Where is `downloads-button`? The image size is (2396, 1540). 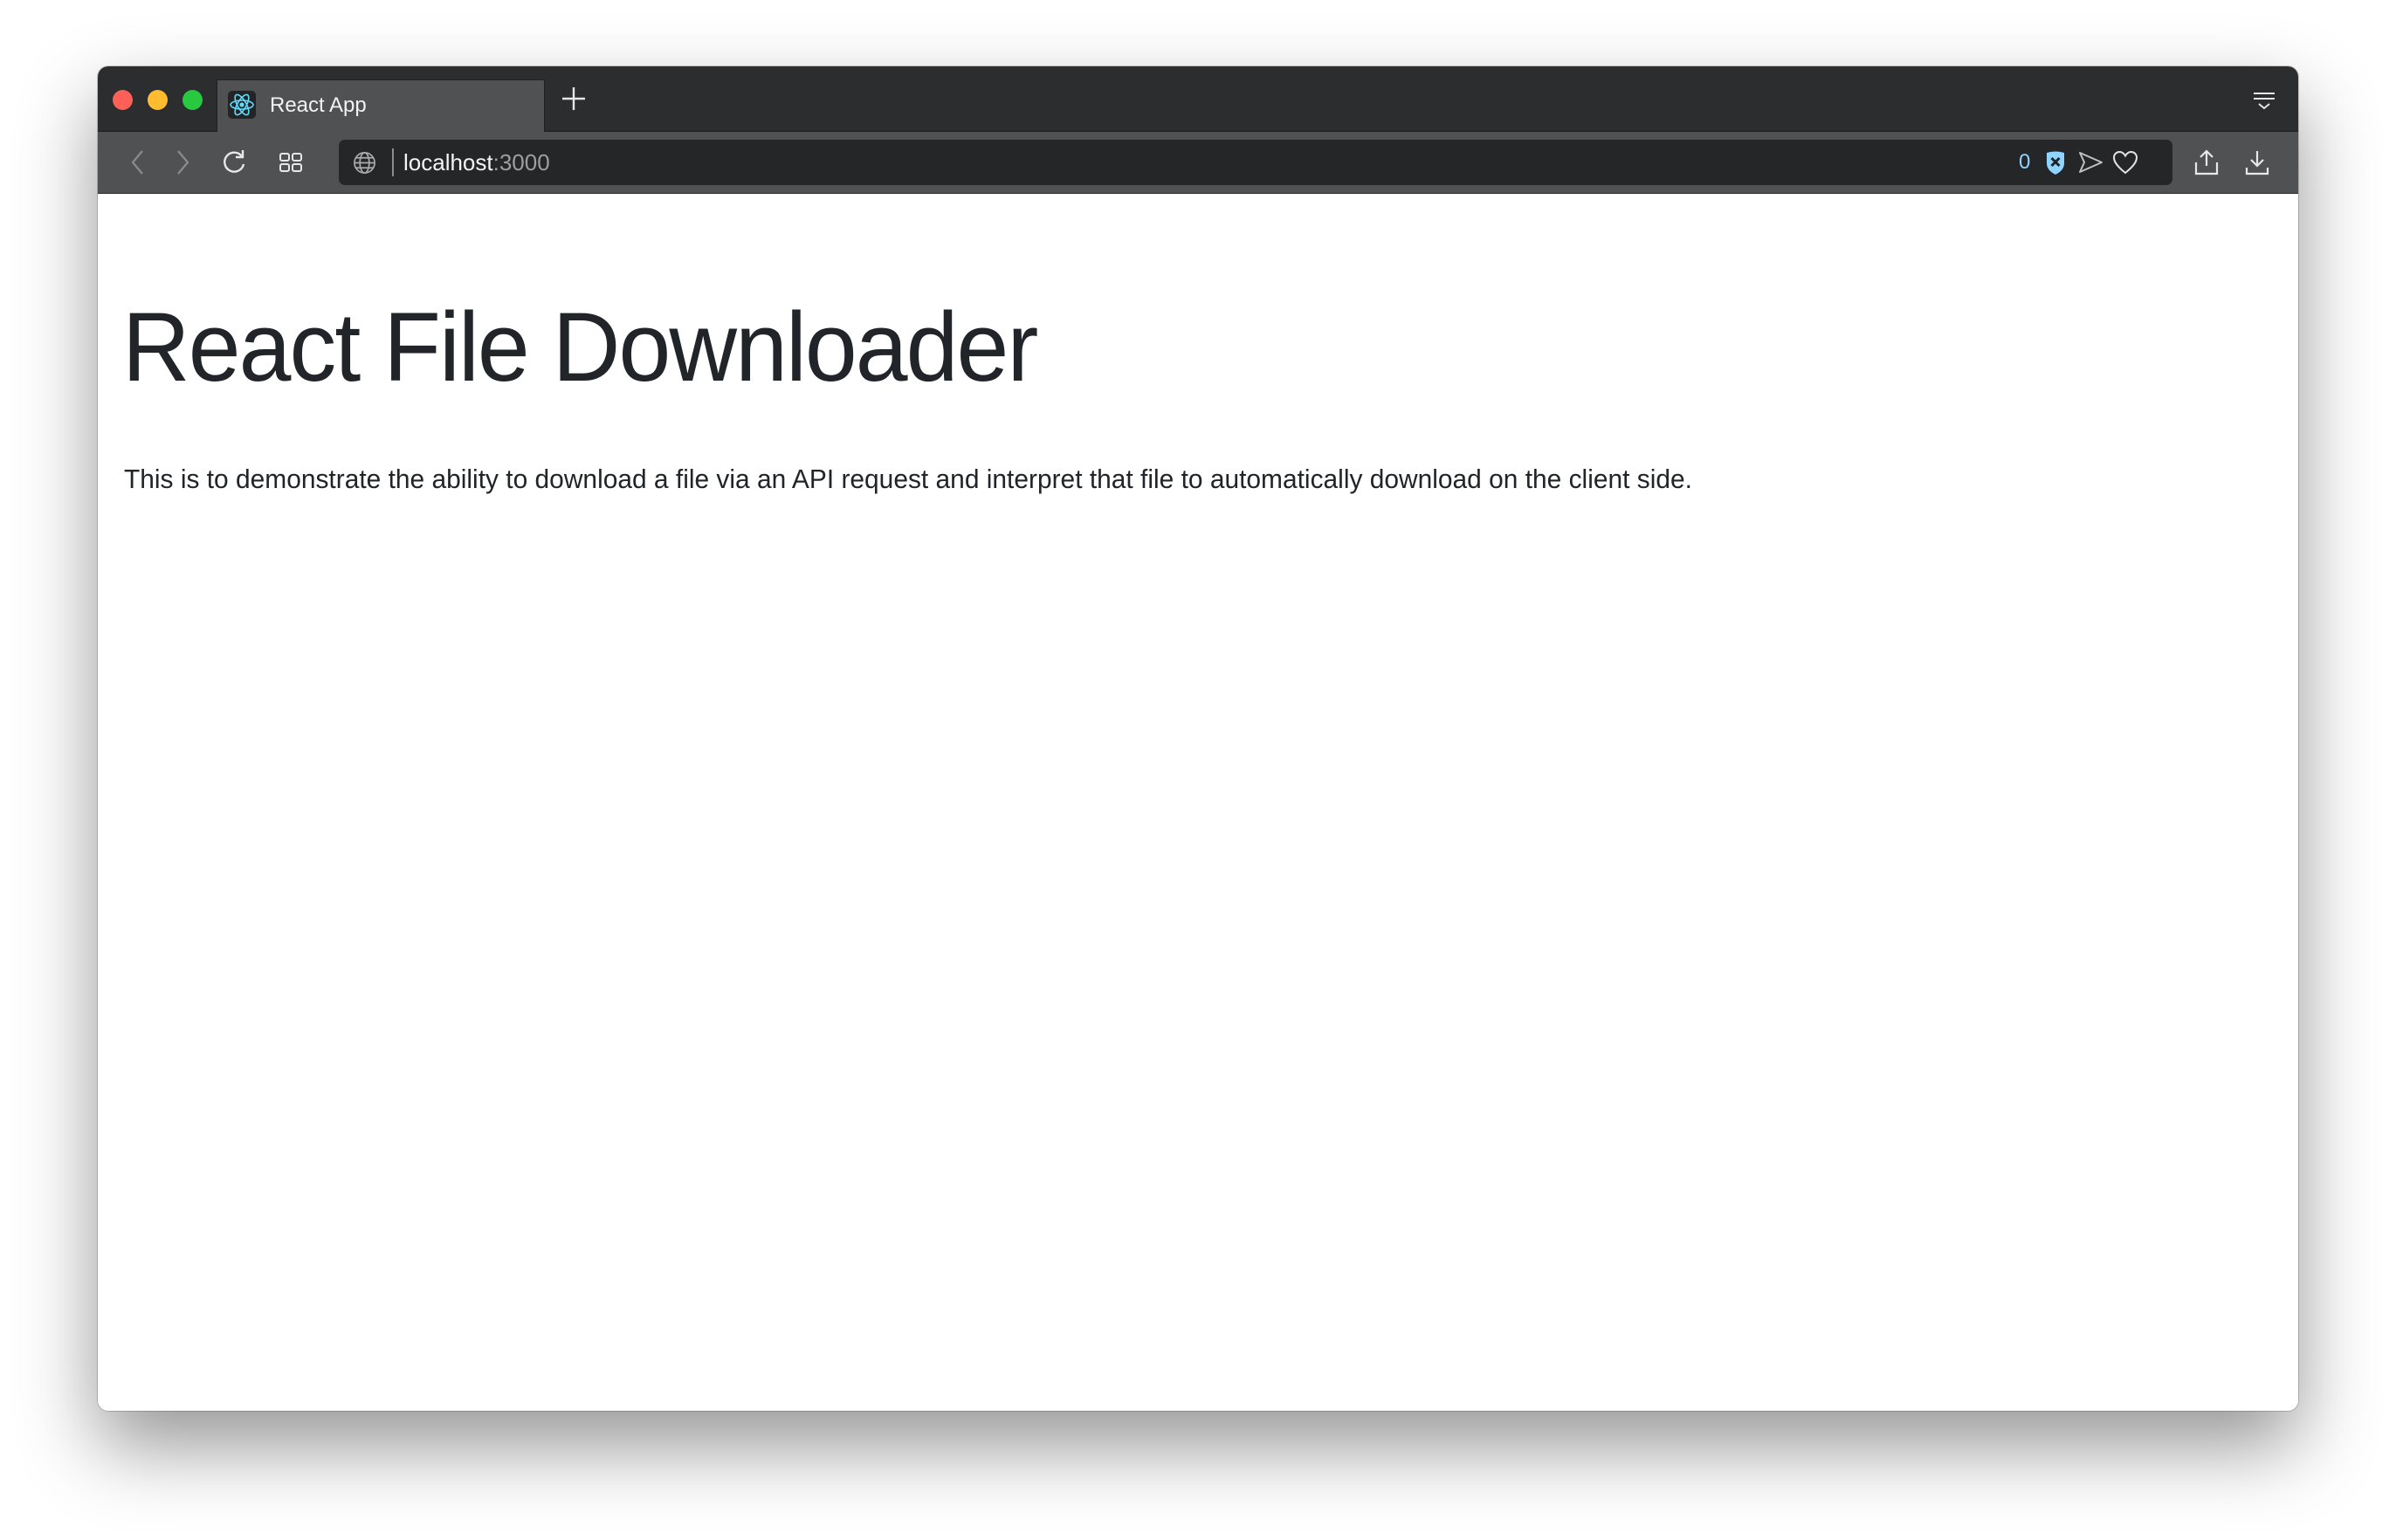 downloads-button is located at coordinates (2257, 163).